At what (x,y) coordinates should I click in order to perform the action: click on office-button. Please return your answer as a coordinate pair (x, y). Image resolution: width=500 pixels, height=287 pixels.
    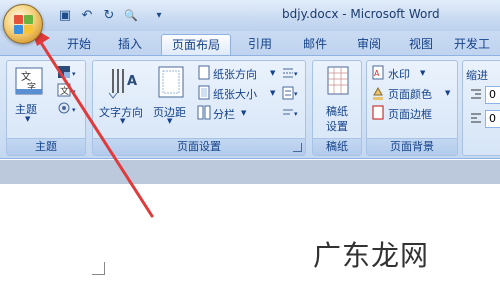
    Looking at the image, I should click on (23, 24).